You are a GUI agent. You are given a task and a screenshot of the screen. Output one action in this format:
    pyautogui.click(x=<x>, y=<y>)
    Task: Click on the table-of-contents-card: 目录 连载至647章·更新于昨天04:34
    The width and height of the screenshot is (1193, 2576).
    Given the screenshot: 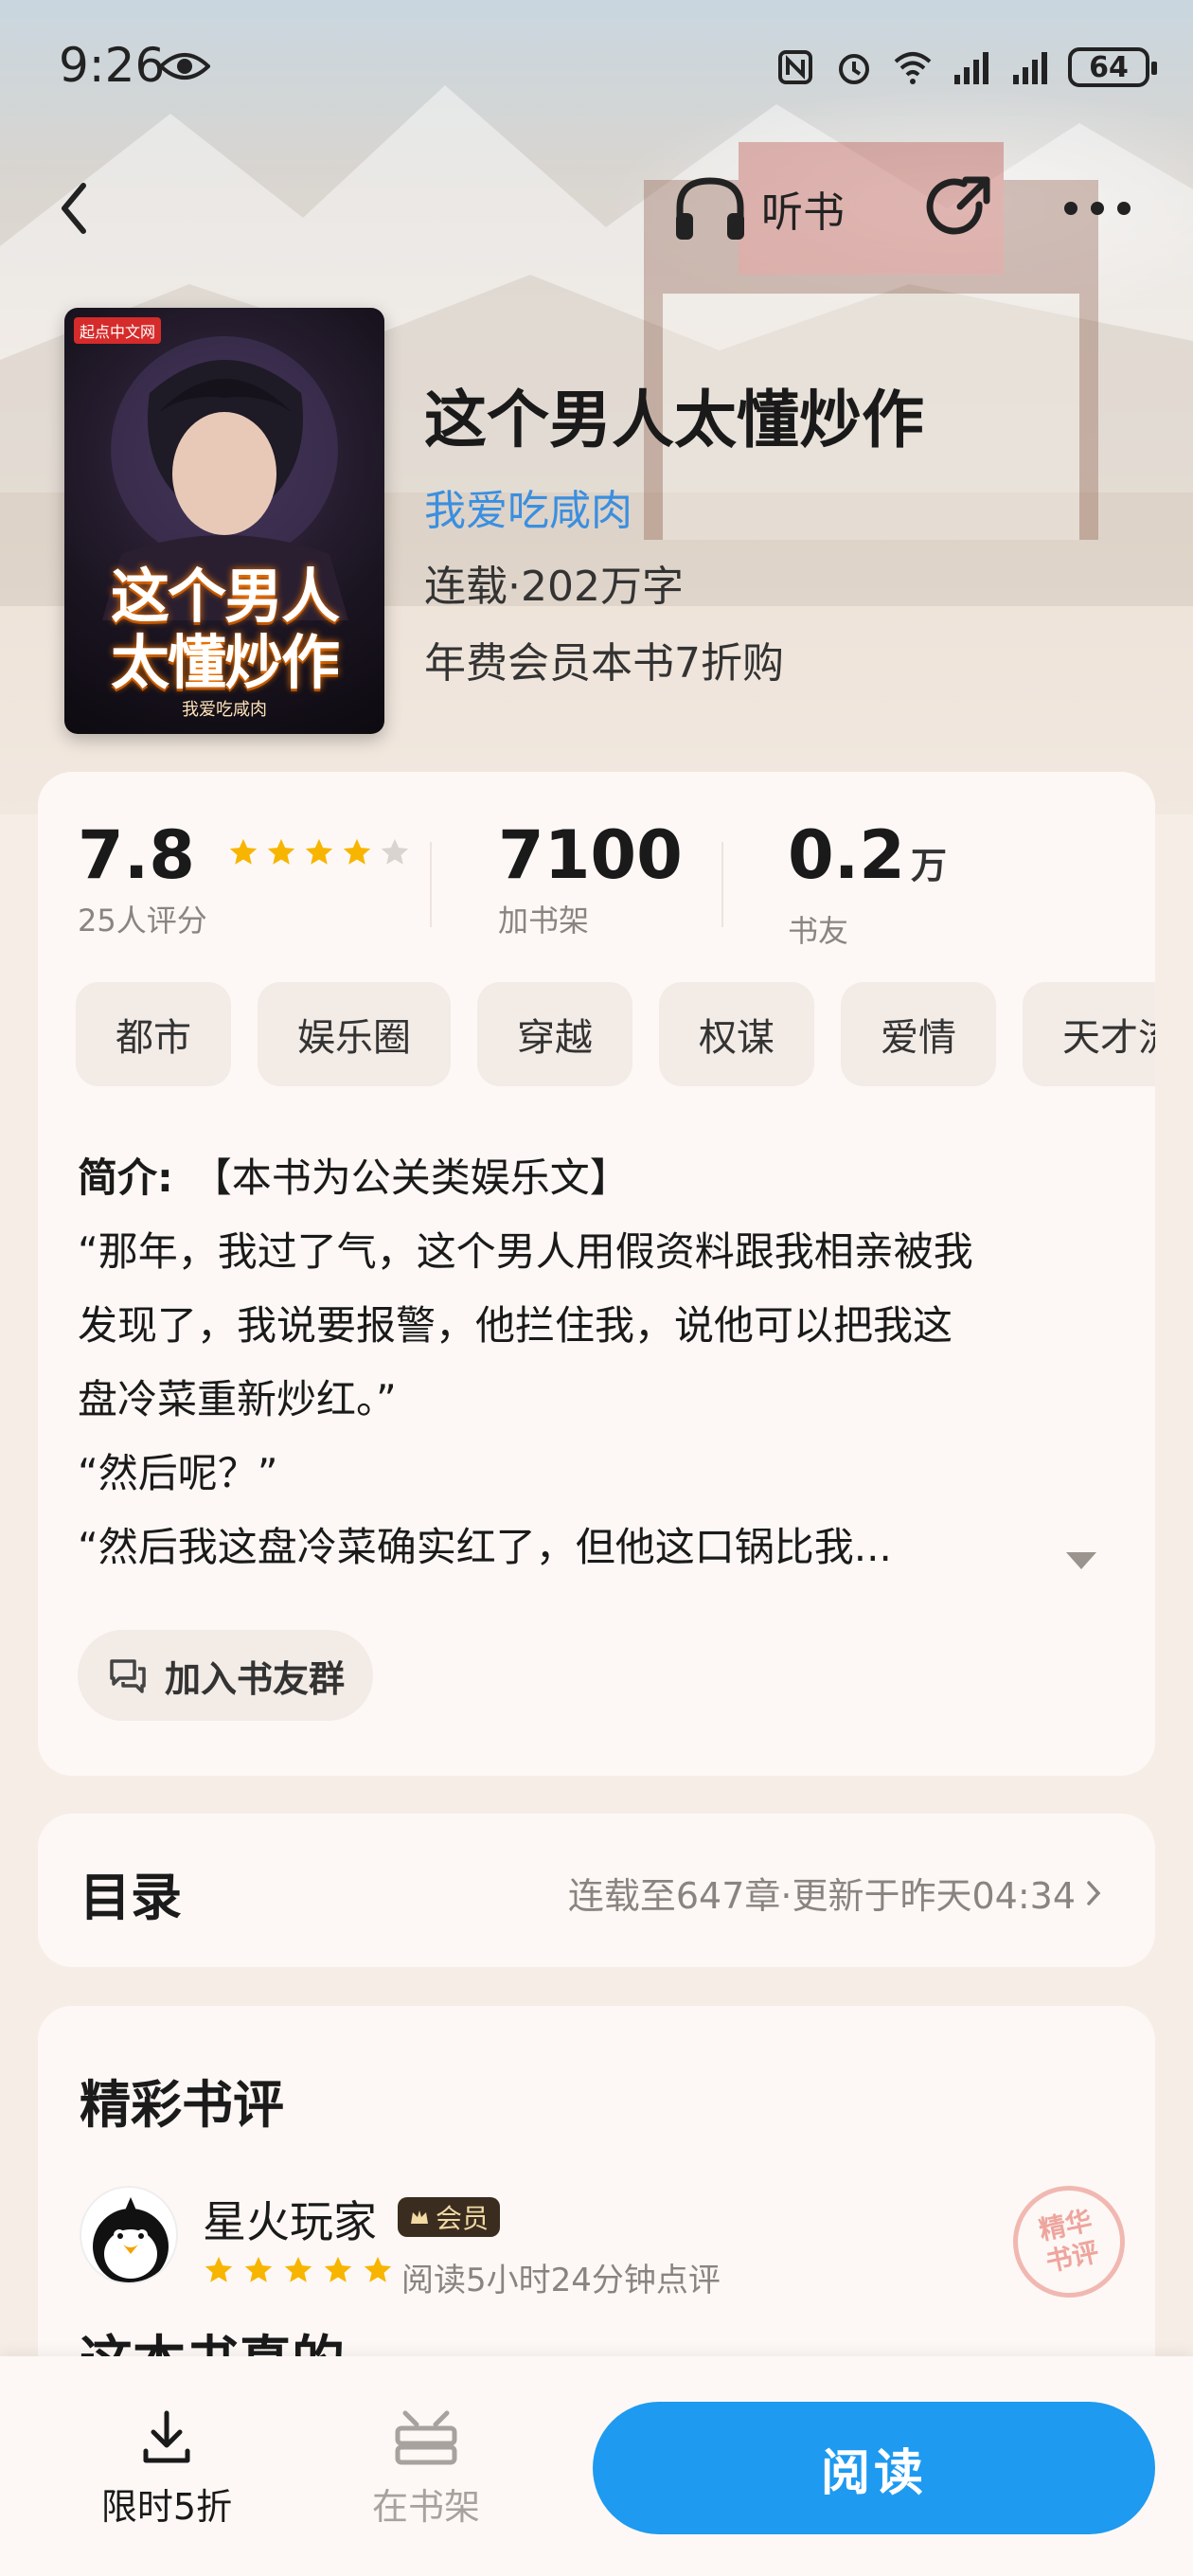 What is the action you would take?
    pyautogui.click(x=596, y=1890)
    